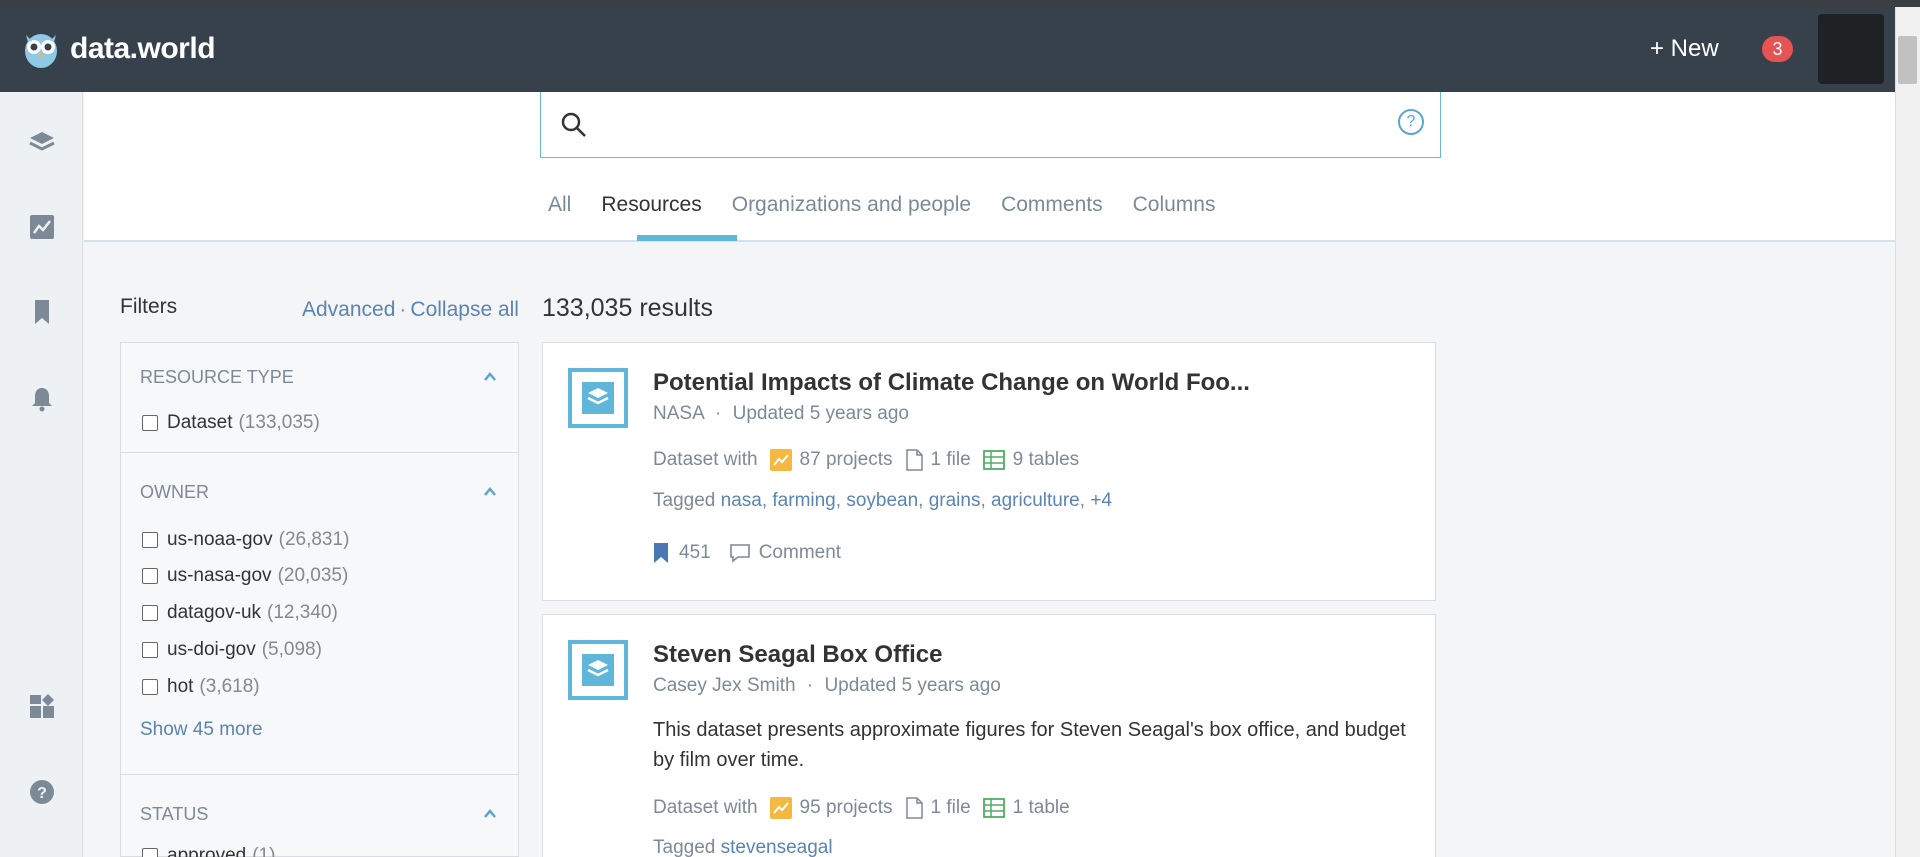  Describe the element at coordinates (661, 553) in the screenshot. I see `bookmark-icon` at that location.